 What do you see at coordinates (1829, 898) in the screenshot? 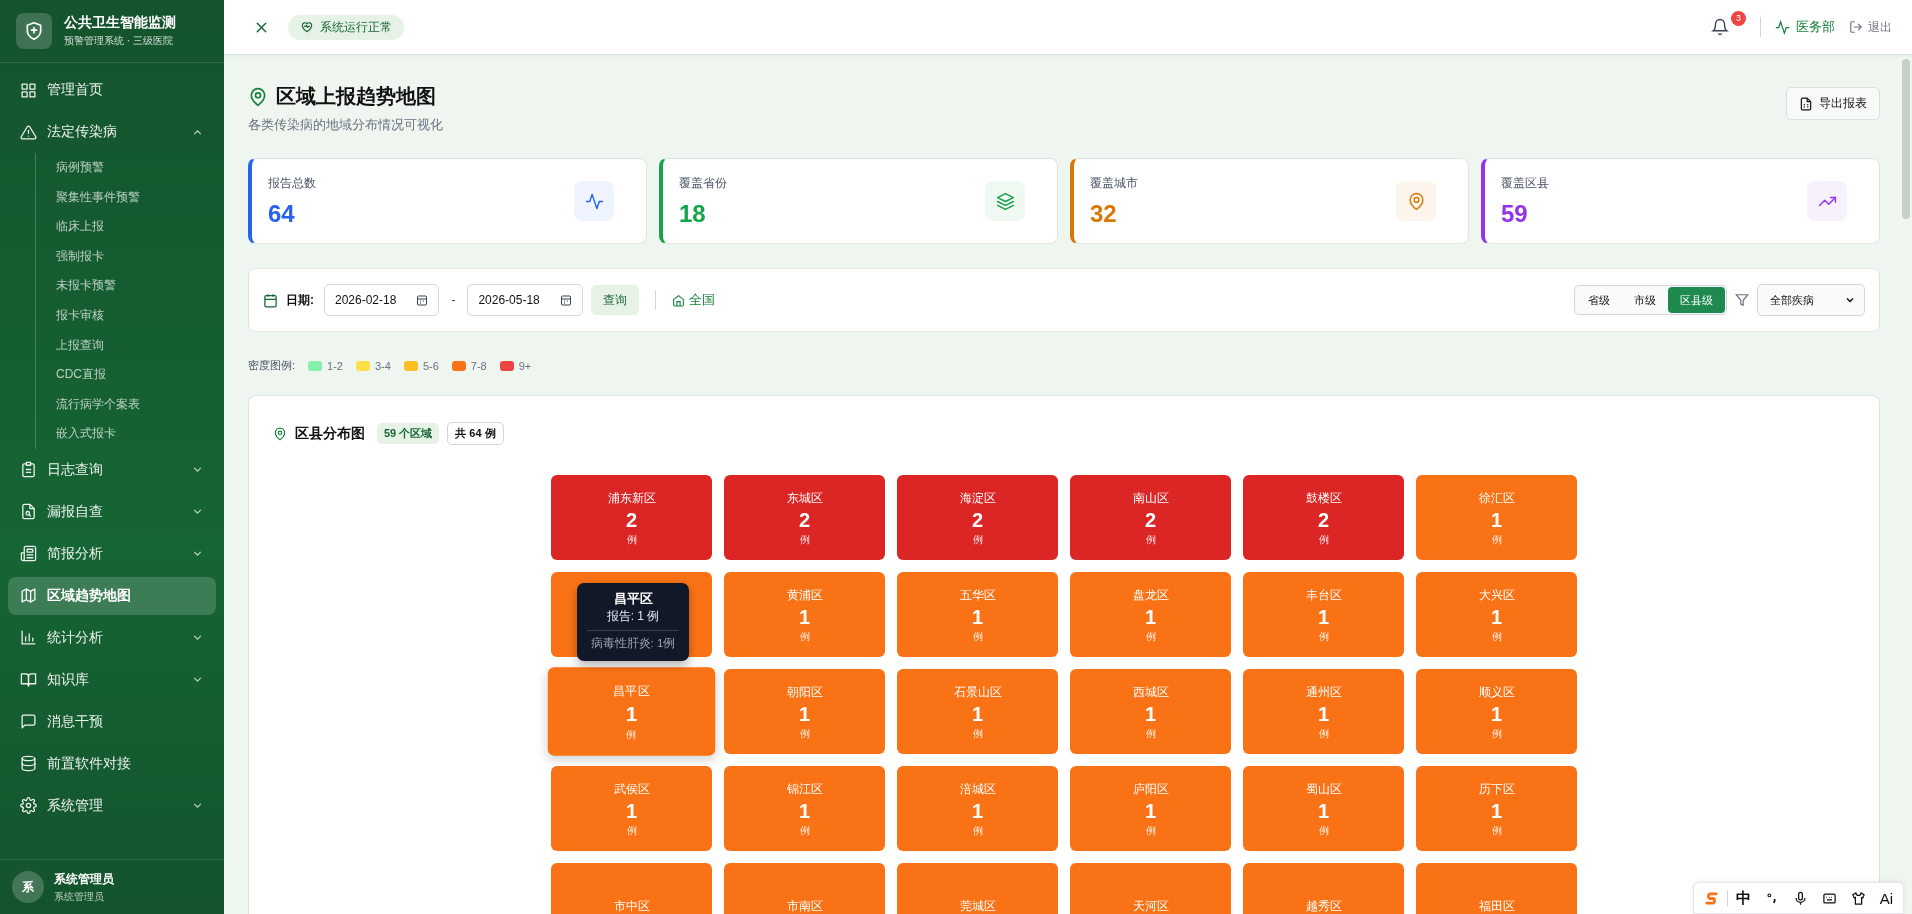
I see `keyboard-icon` at bounding box center [1829, 898].